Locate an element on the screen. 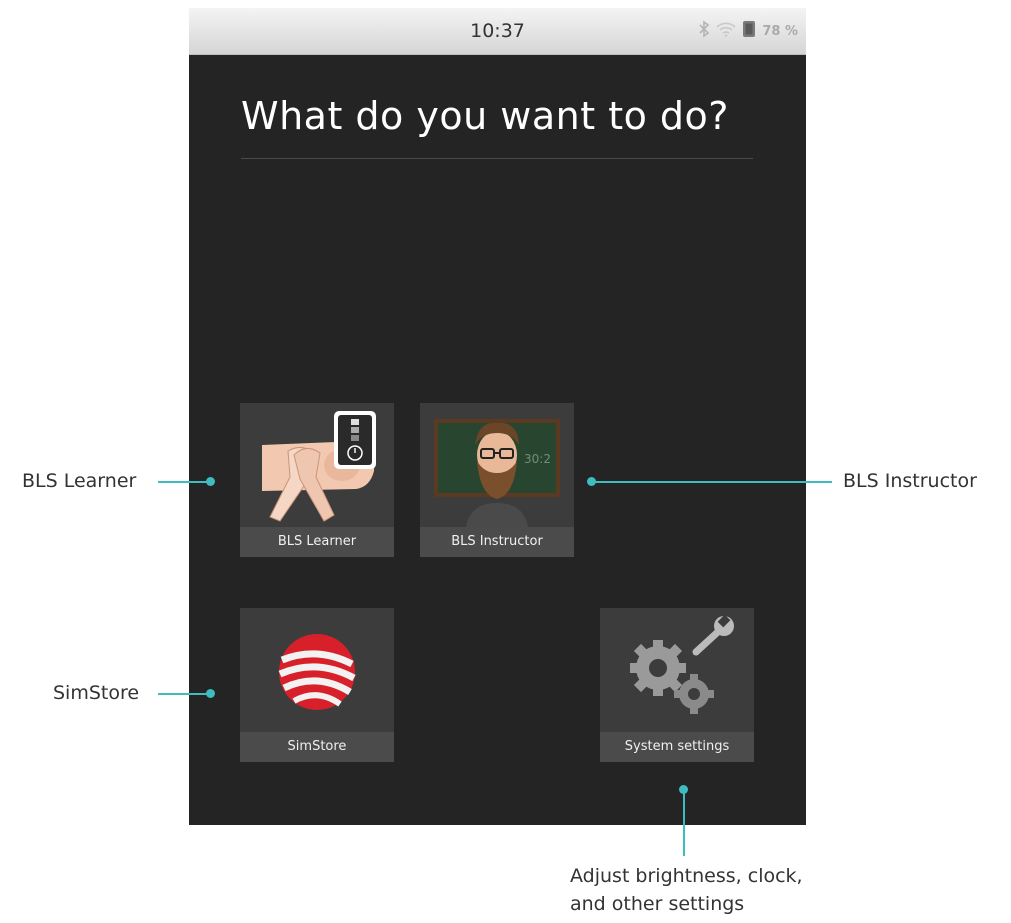  svg-text: 30:2 is located at coordinates (537, 459).